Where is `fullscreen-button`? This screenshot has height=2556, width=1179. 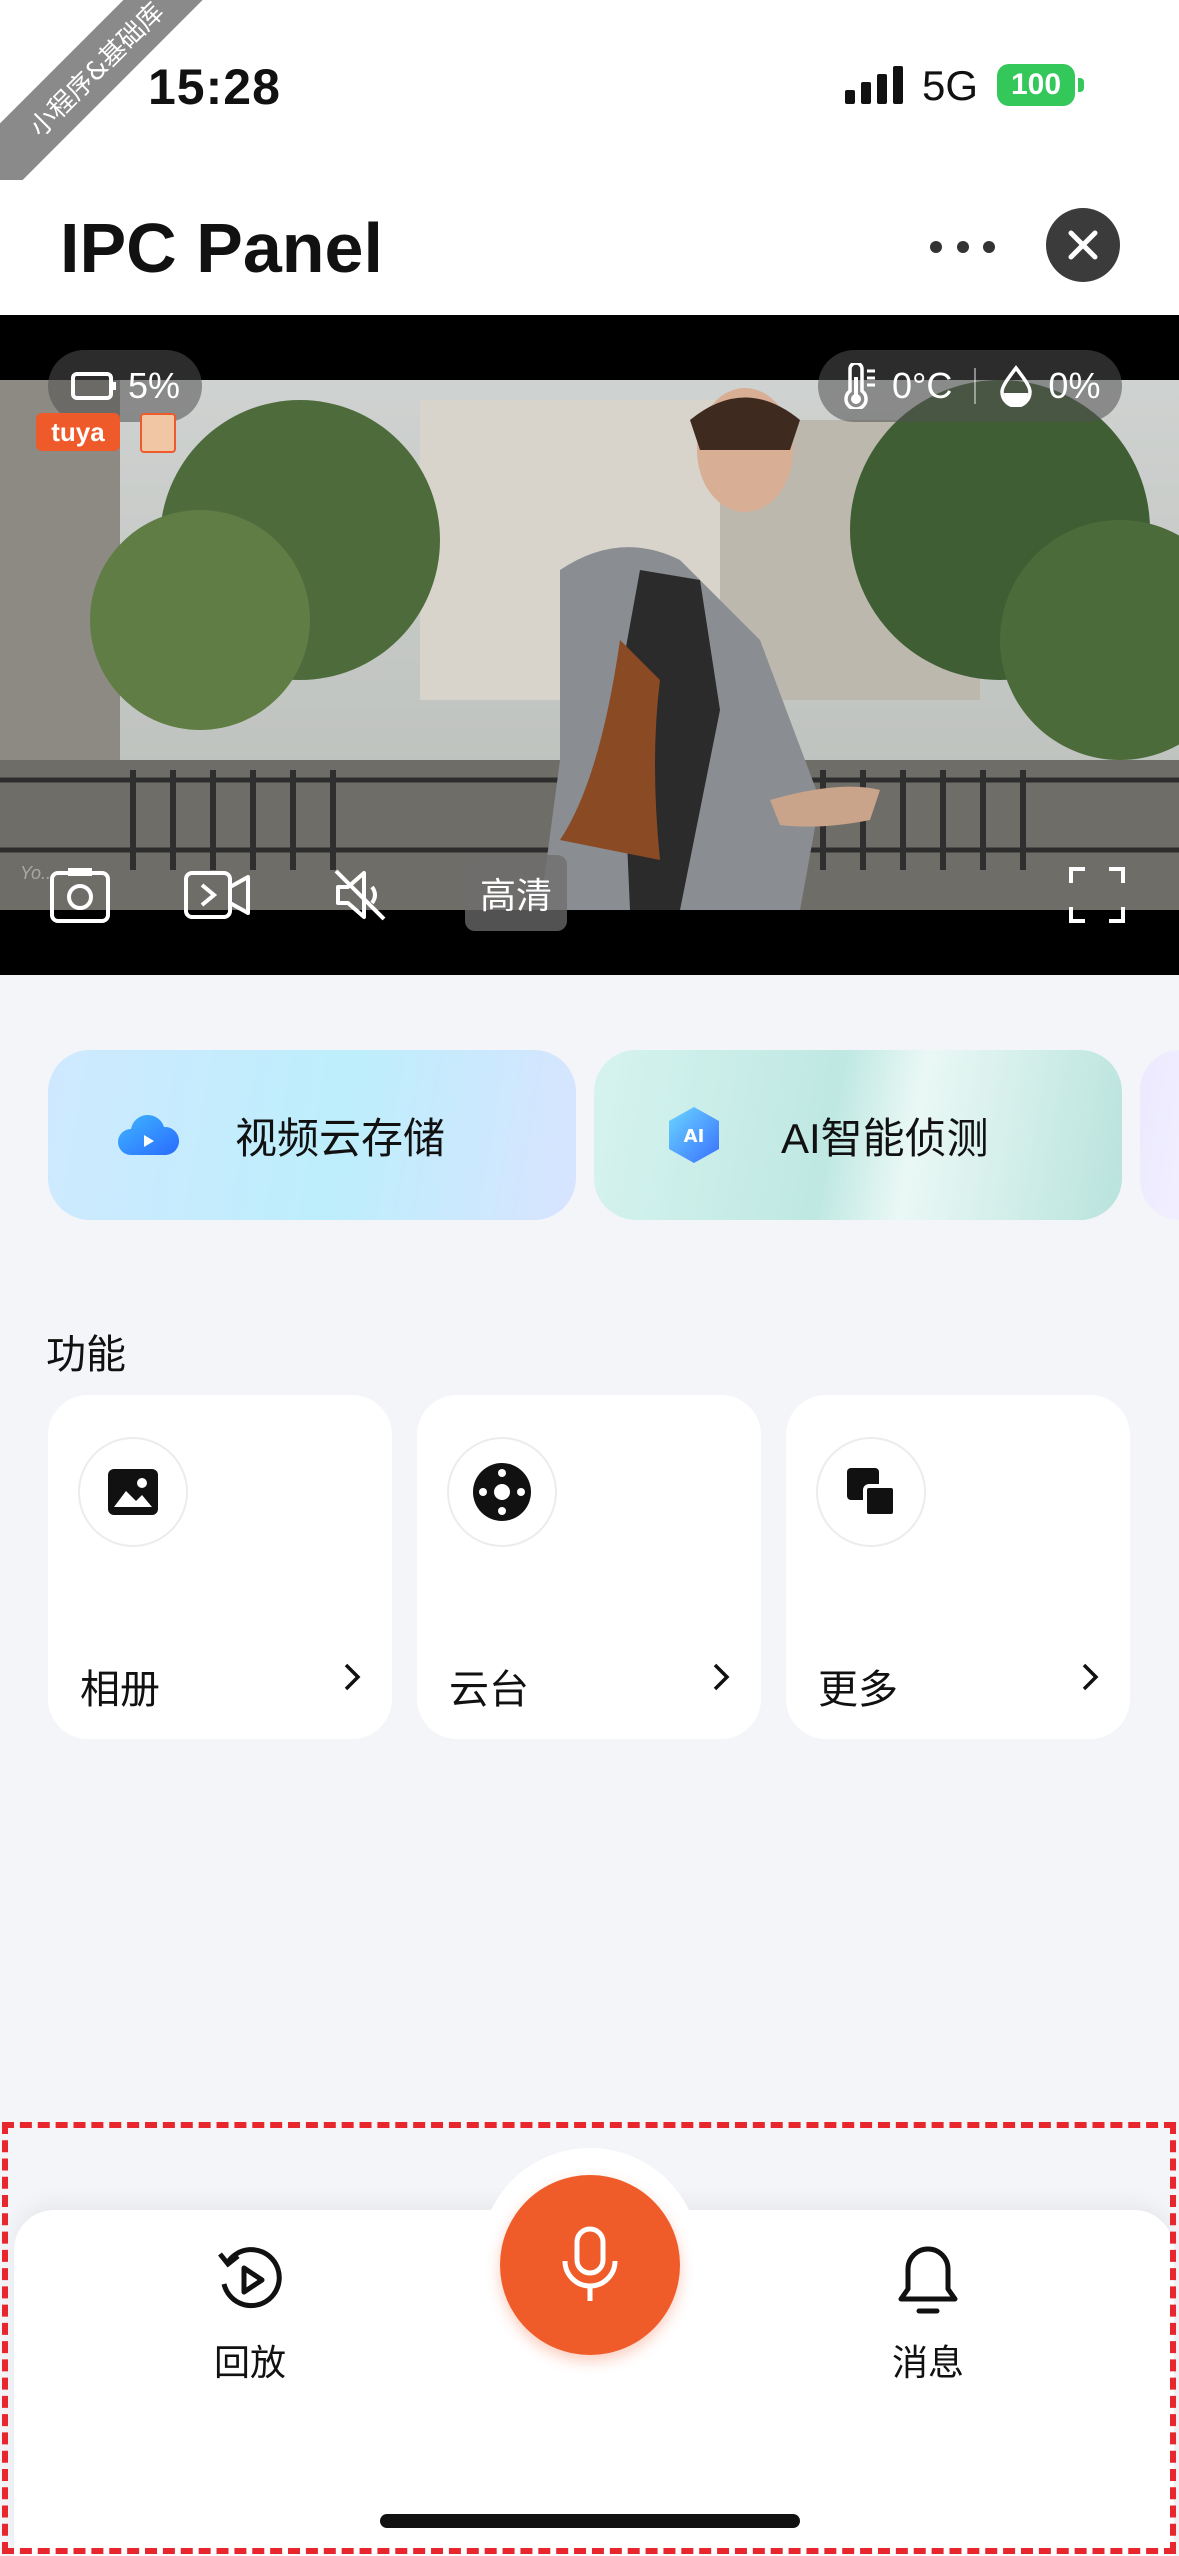
fullscreen-button is located at coordinates (1097, 895).